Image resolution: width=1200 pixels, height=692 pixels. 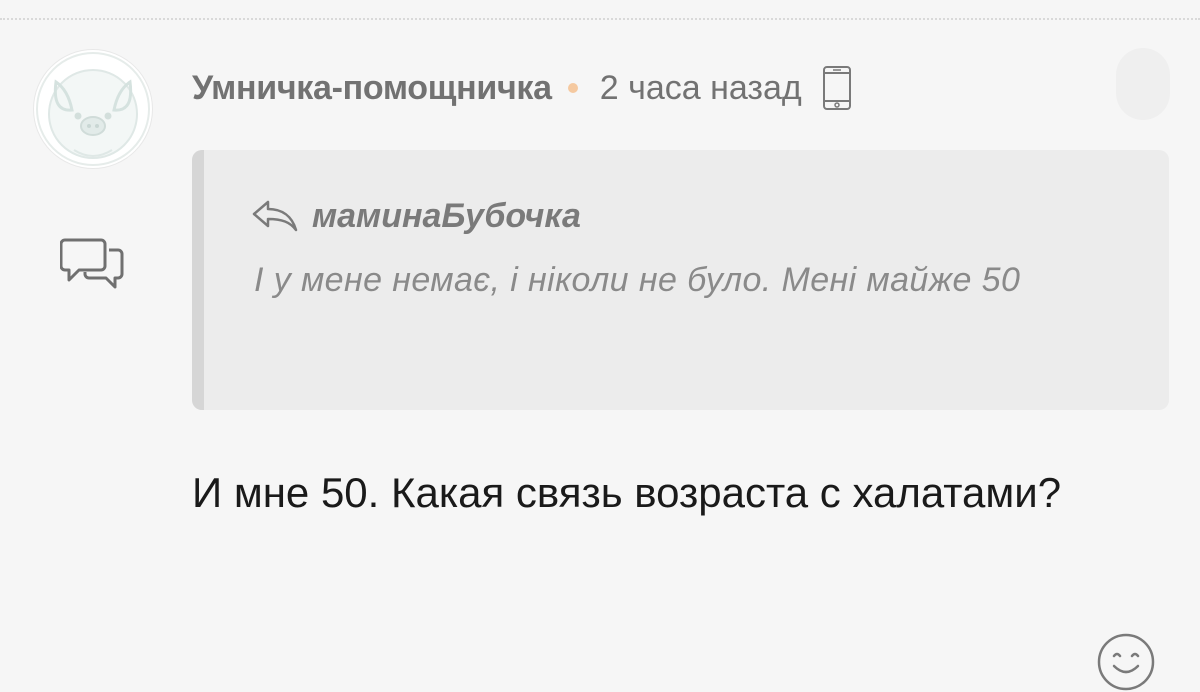 What do you see at coordinates (93, 263) in the screenshot?
I see `chat-bubbles-icon` at bounding box center [93, 263].